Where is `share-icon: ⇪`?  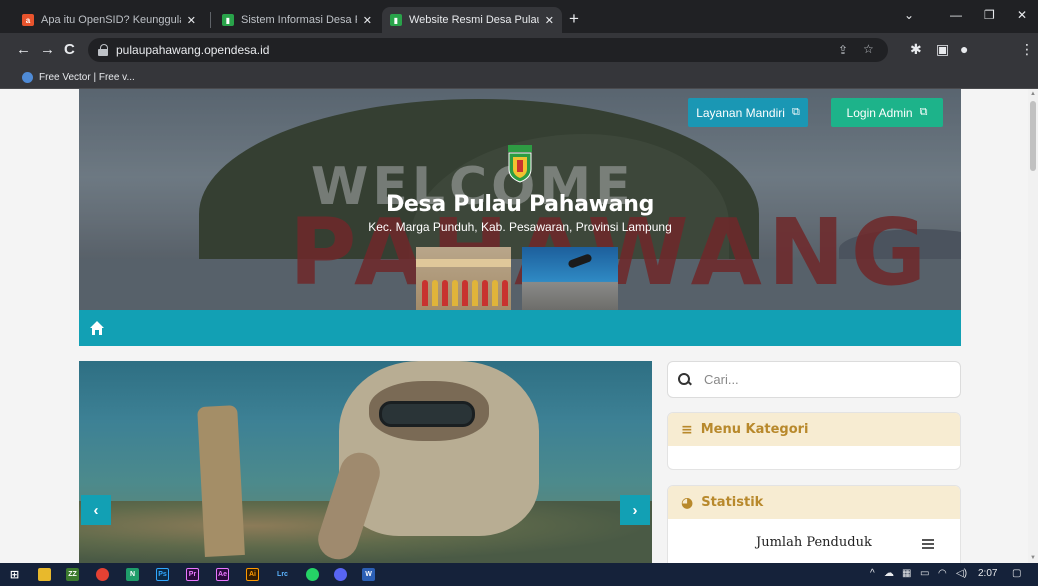
share-icon: ⇪ is located at coordinates (843, 50).